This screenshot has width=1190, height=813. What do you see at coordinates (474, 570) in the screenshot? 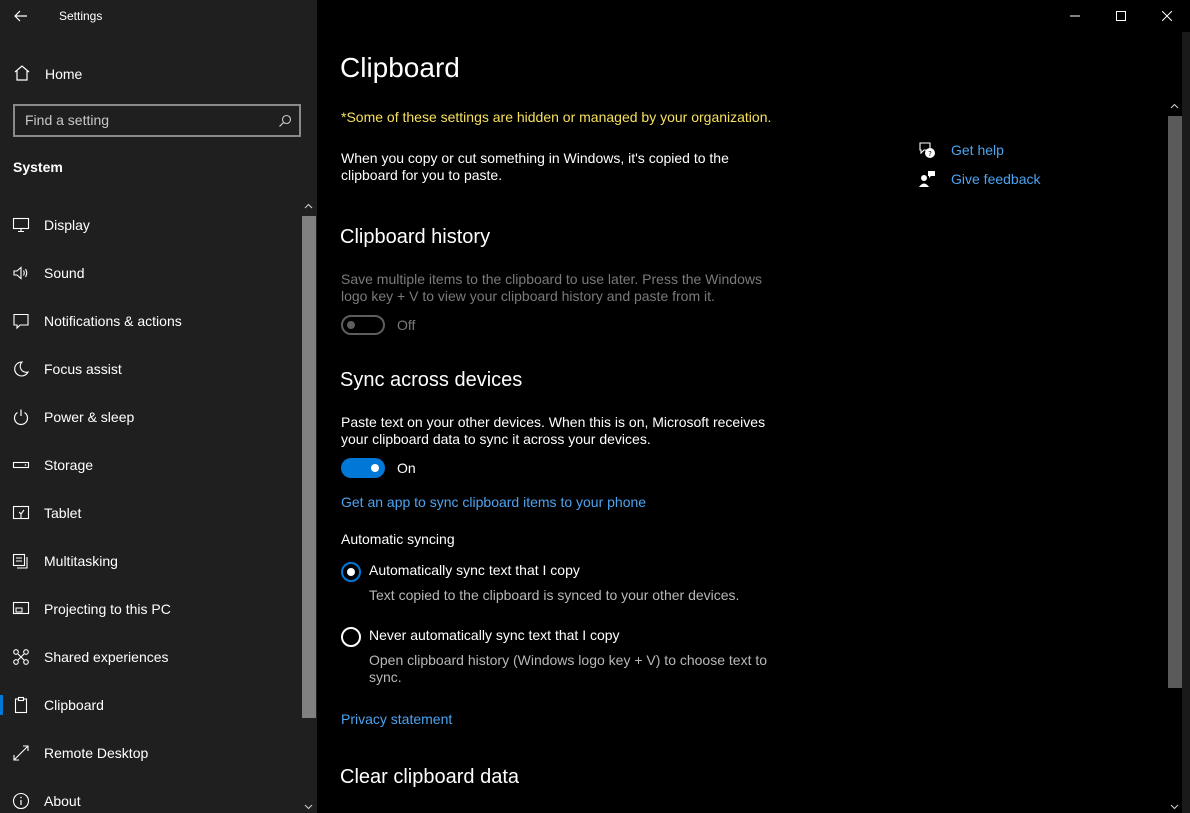
I see `auto-sync-label: Automatically sync text that I copy` at bounding box center [474, 570].